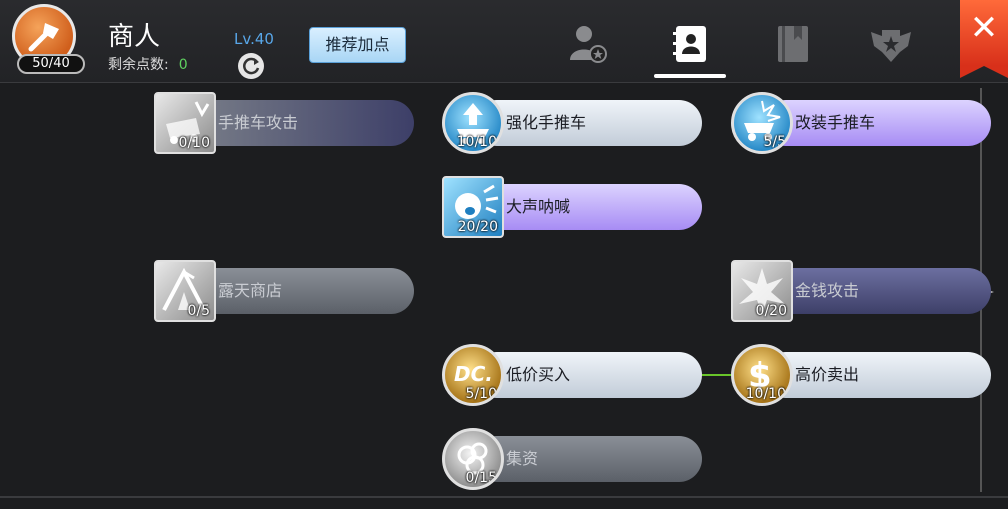  I want to click on skill-level-count: 0/10, so click(194, 143).